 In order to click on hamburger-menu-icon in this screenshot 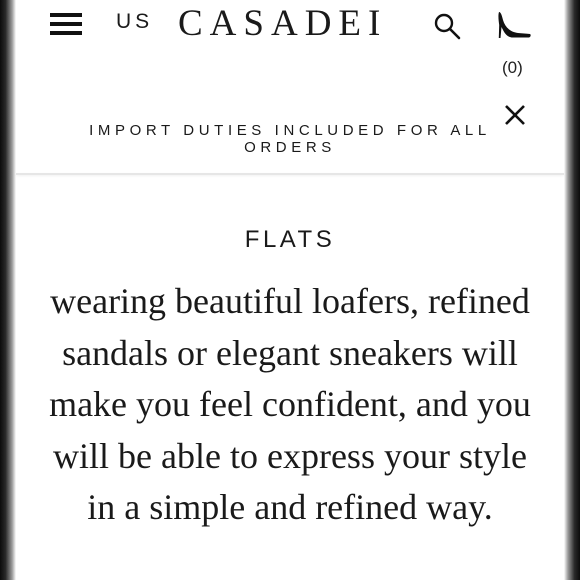, I will do `click(66, 24)`.